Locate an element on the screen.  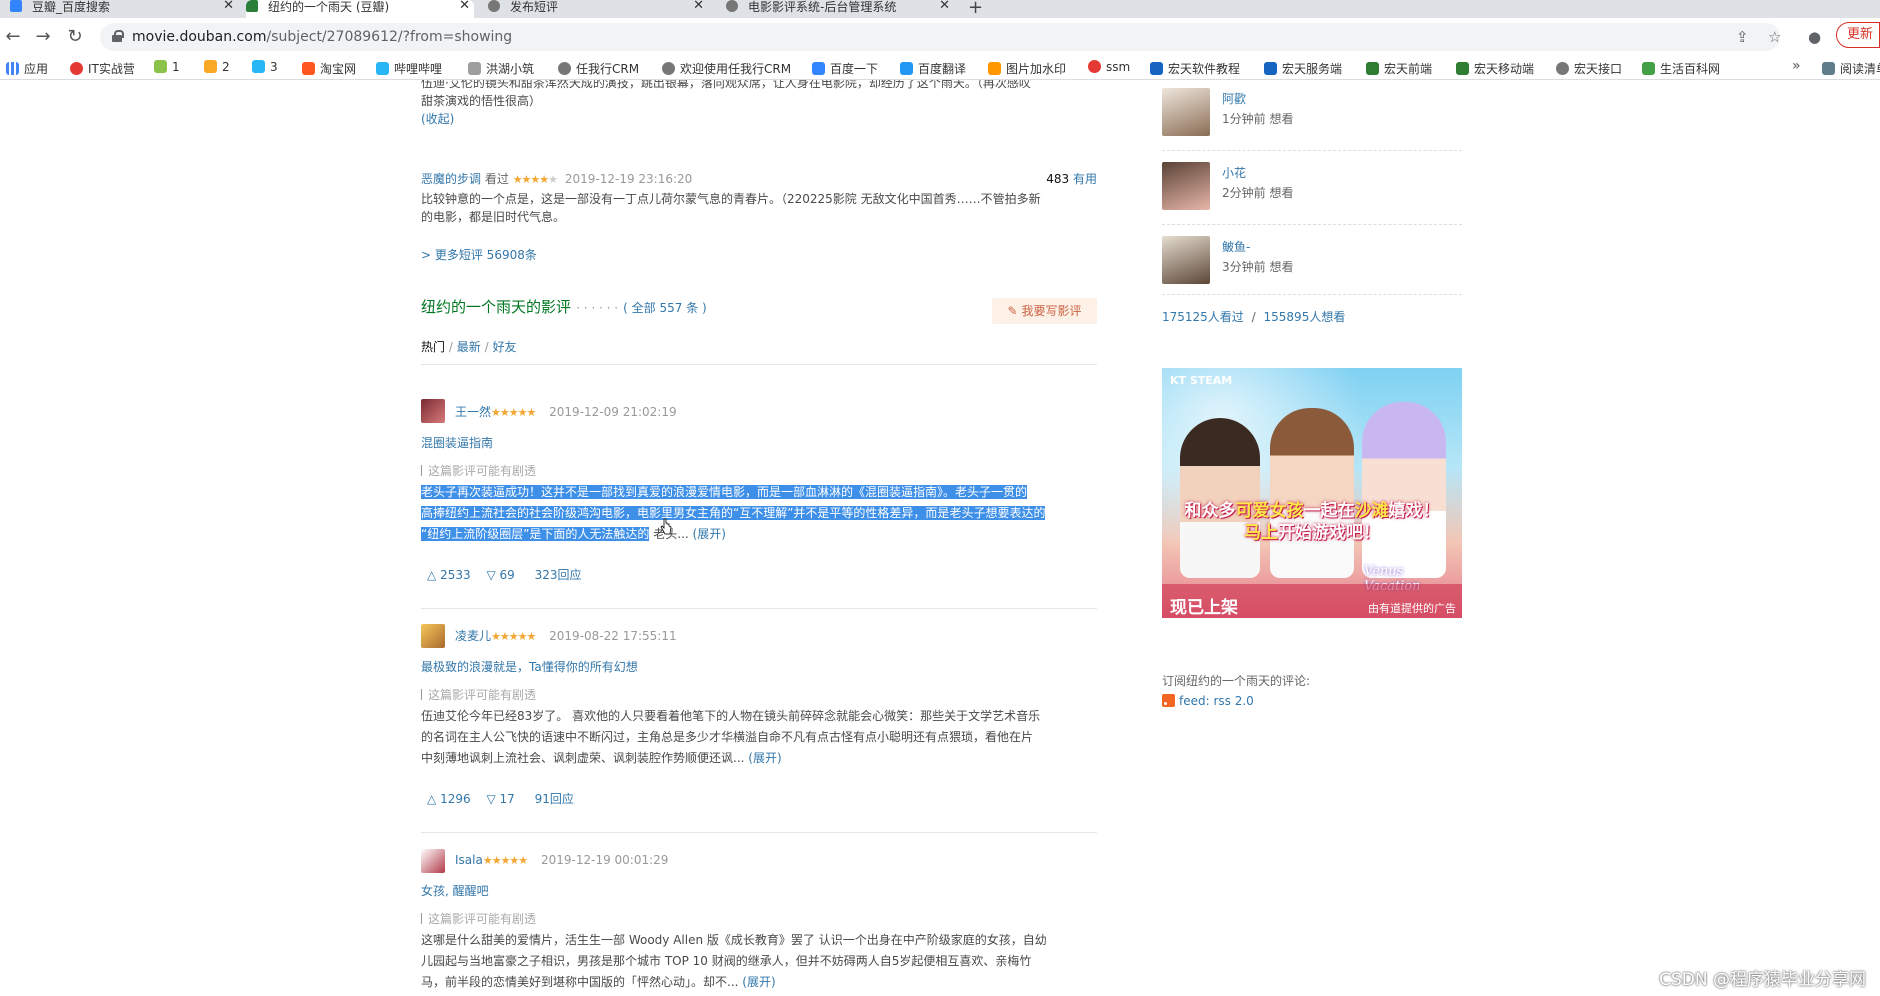
bookmark-2: 2 is located at coordinates (217, 67).